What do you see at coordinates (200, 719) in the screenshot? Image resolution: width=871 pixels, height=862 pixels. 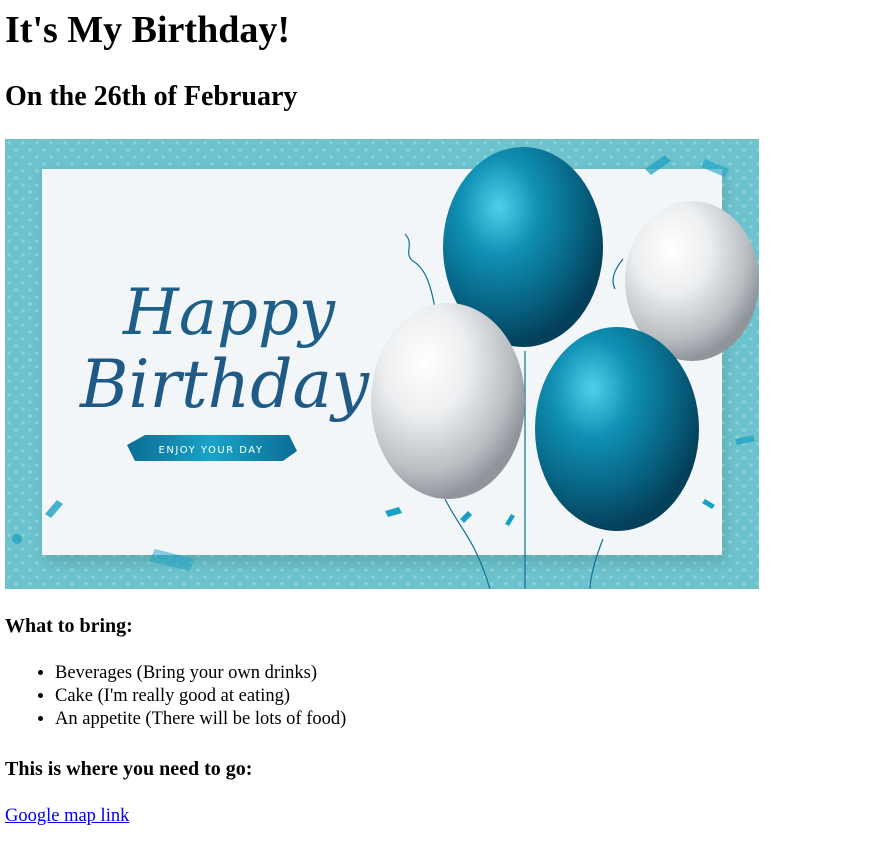 I see `list-item: An appetite (There will be lots of food)` at bounding box center [200, 719].